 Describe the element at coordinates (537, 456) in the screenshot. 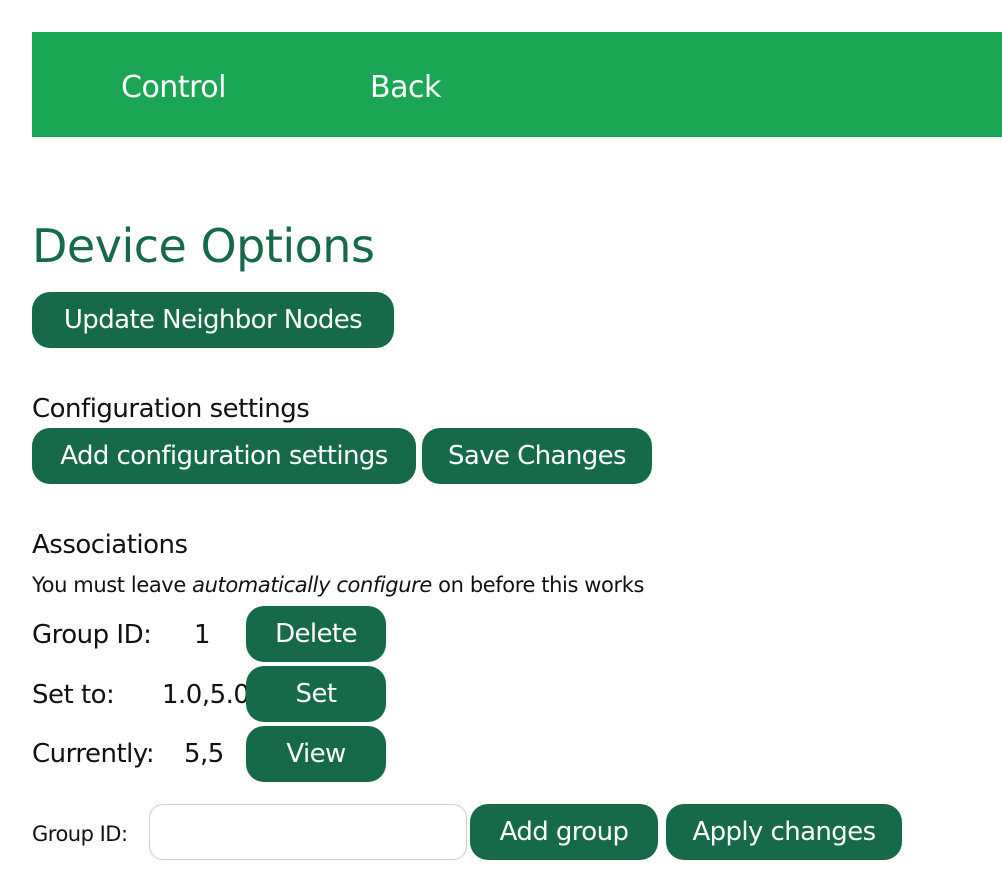

I see `save-changes-button: Save Changes` at that location.